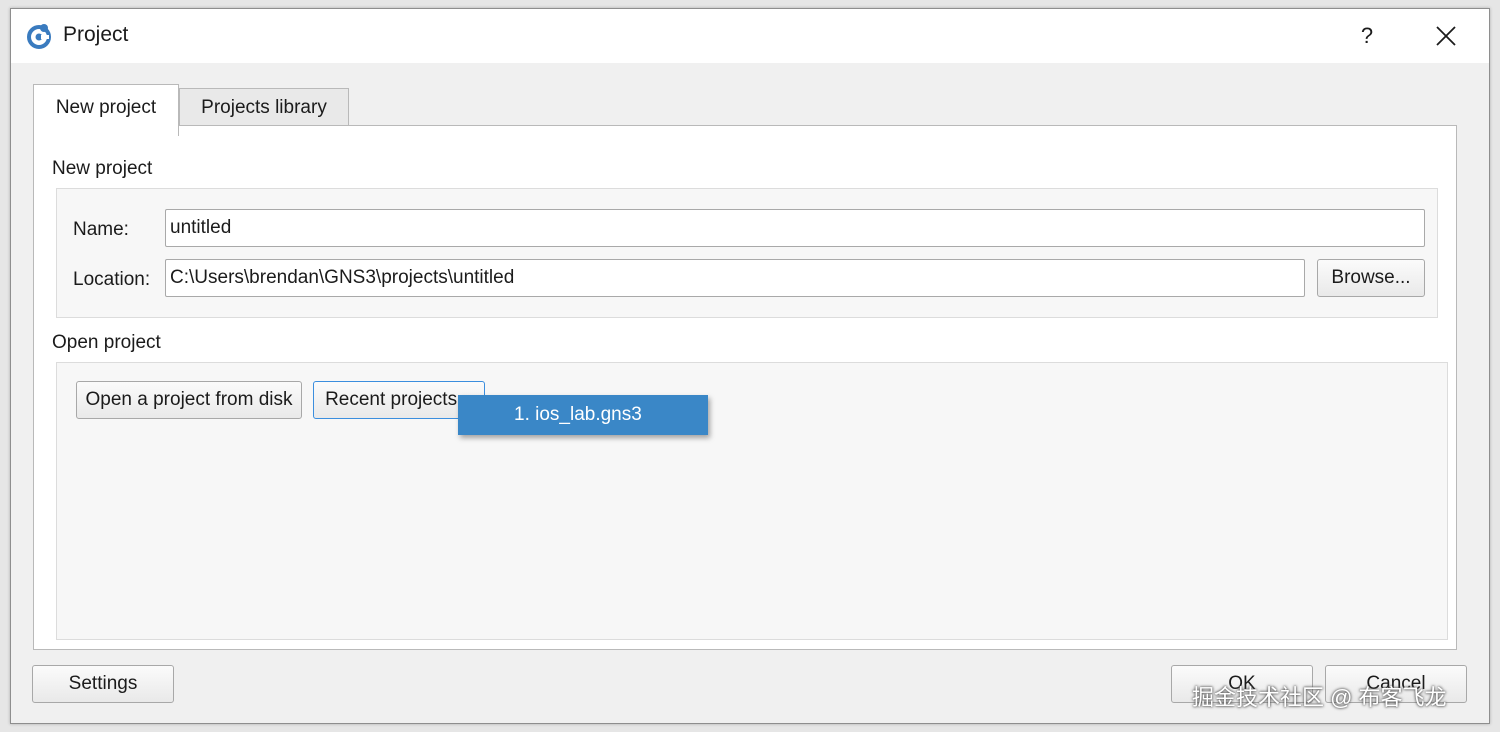  What do you see at coordinates (583, 415) in the screenshot?
I see `recent-projects-menu-item: 1. ios_lab.gns3` at bounding box center [583, 415].